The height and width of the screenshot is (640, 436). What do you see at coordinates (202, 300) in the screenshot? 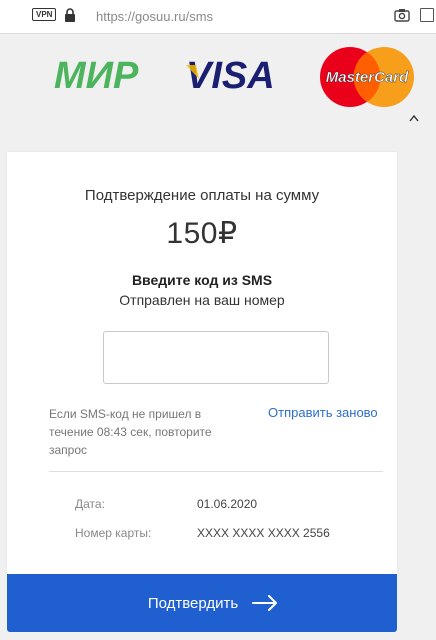
I see `sms-subtitle: Отправлен на ваш номер` at bounding box center [202, 300].